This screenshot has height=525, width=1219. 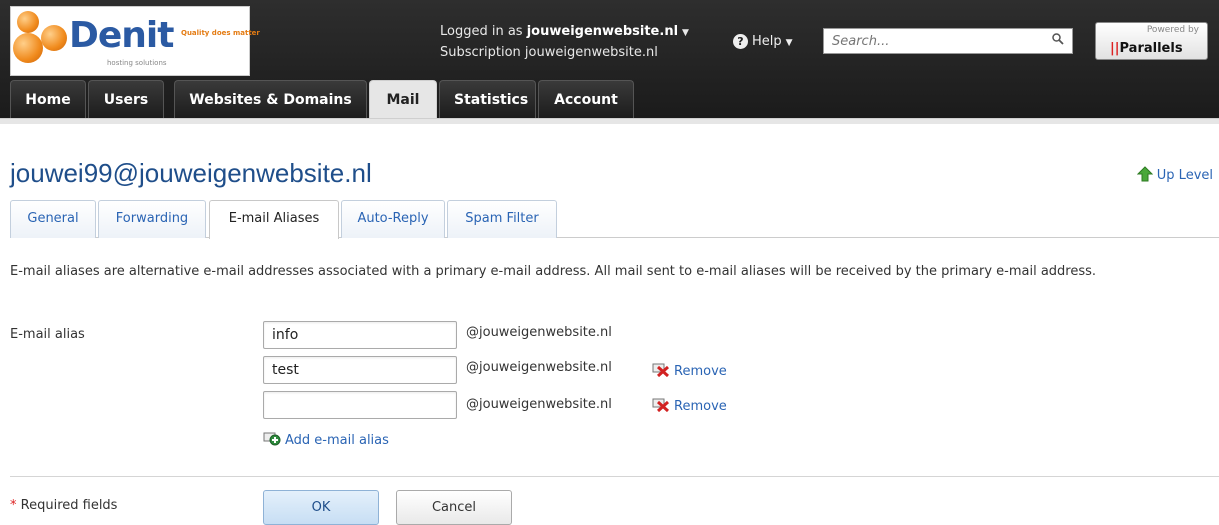 What do you see at coordinates (152, 219) in the screenshot?
I see `tab-forwarding: Forwarding` at bounding box center [152, 219].